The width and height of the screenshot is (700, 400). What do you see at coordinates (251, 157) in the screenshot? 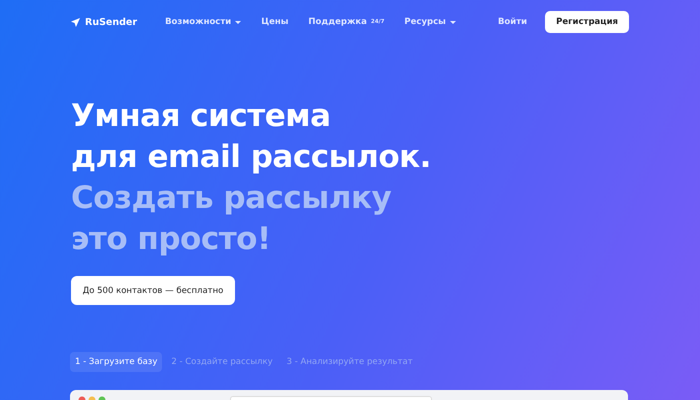
I see `headline-line: для email рассылок.` at bounding box center [251, 157].